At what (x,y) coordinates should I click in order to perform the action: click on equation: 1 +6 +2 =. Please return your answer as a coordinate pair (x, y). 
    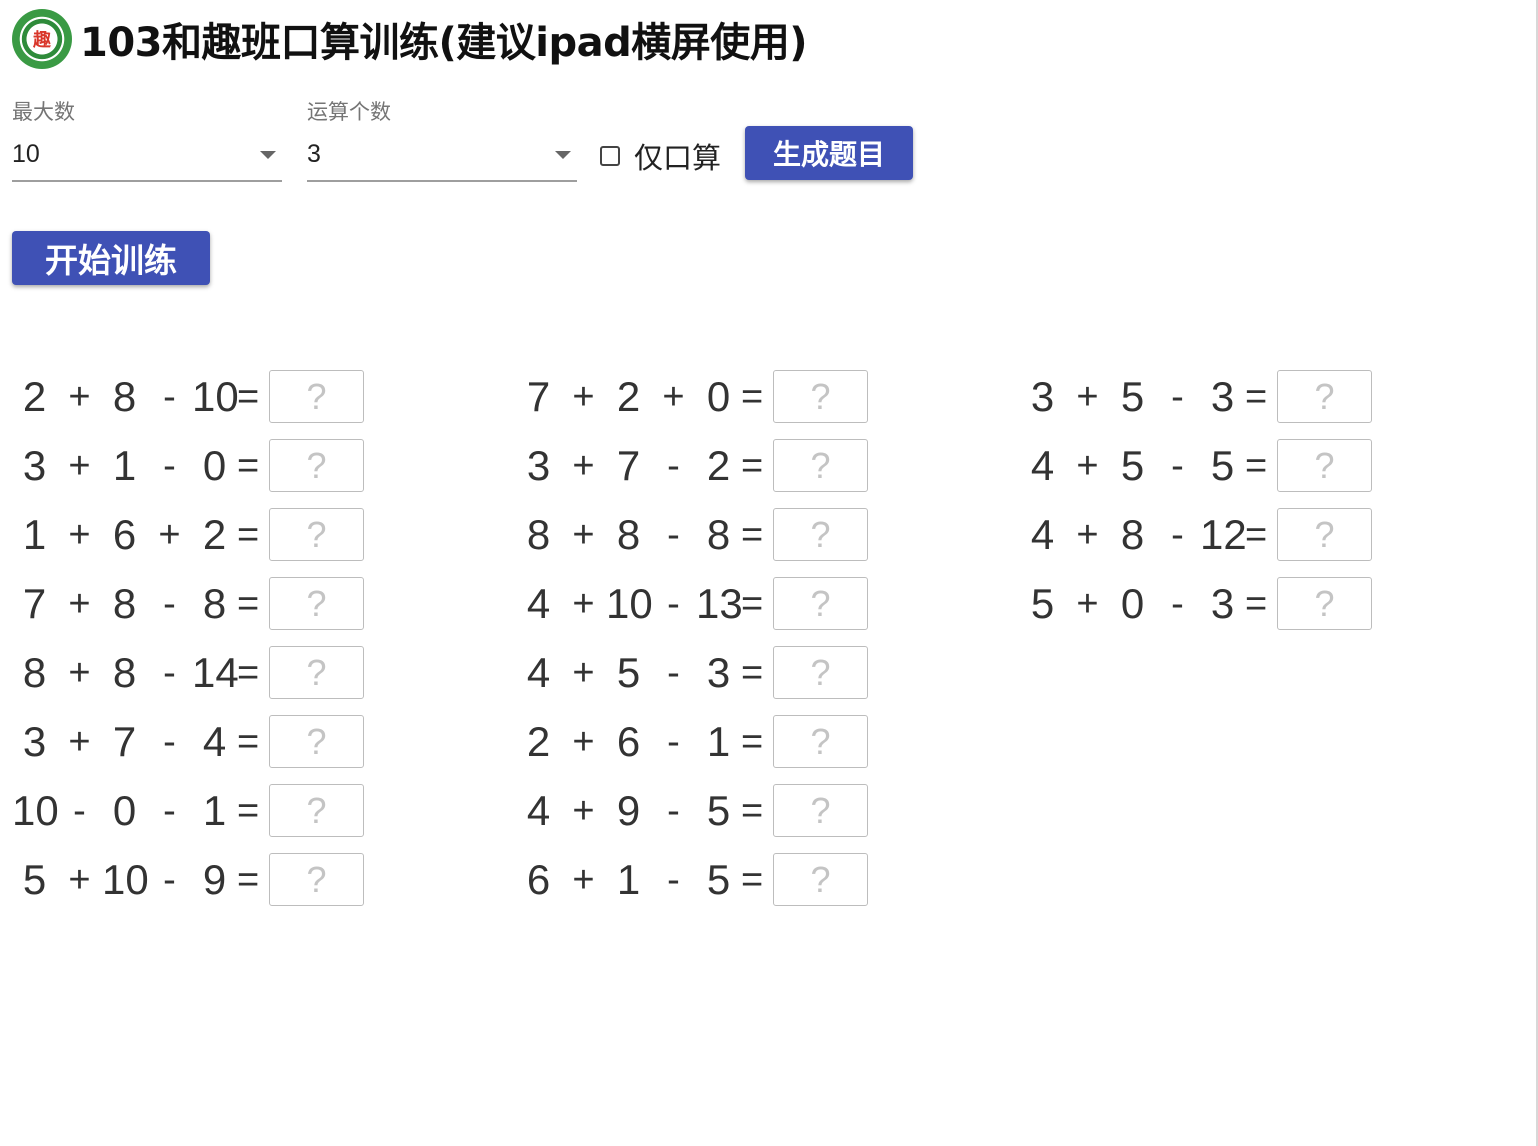
    Looking at the image, I should click on (140, 535).